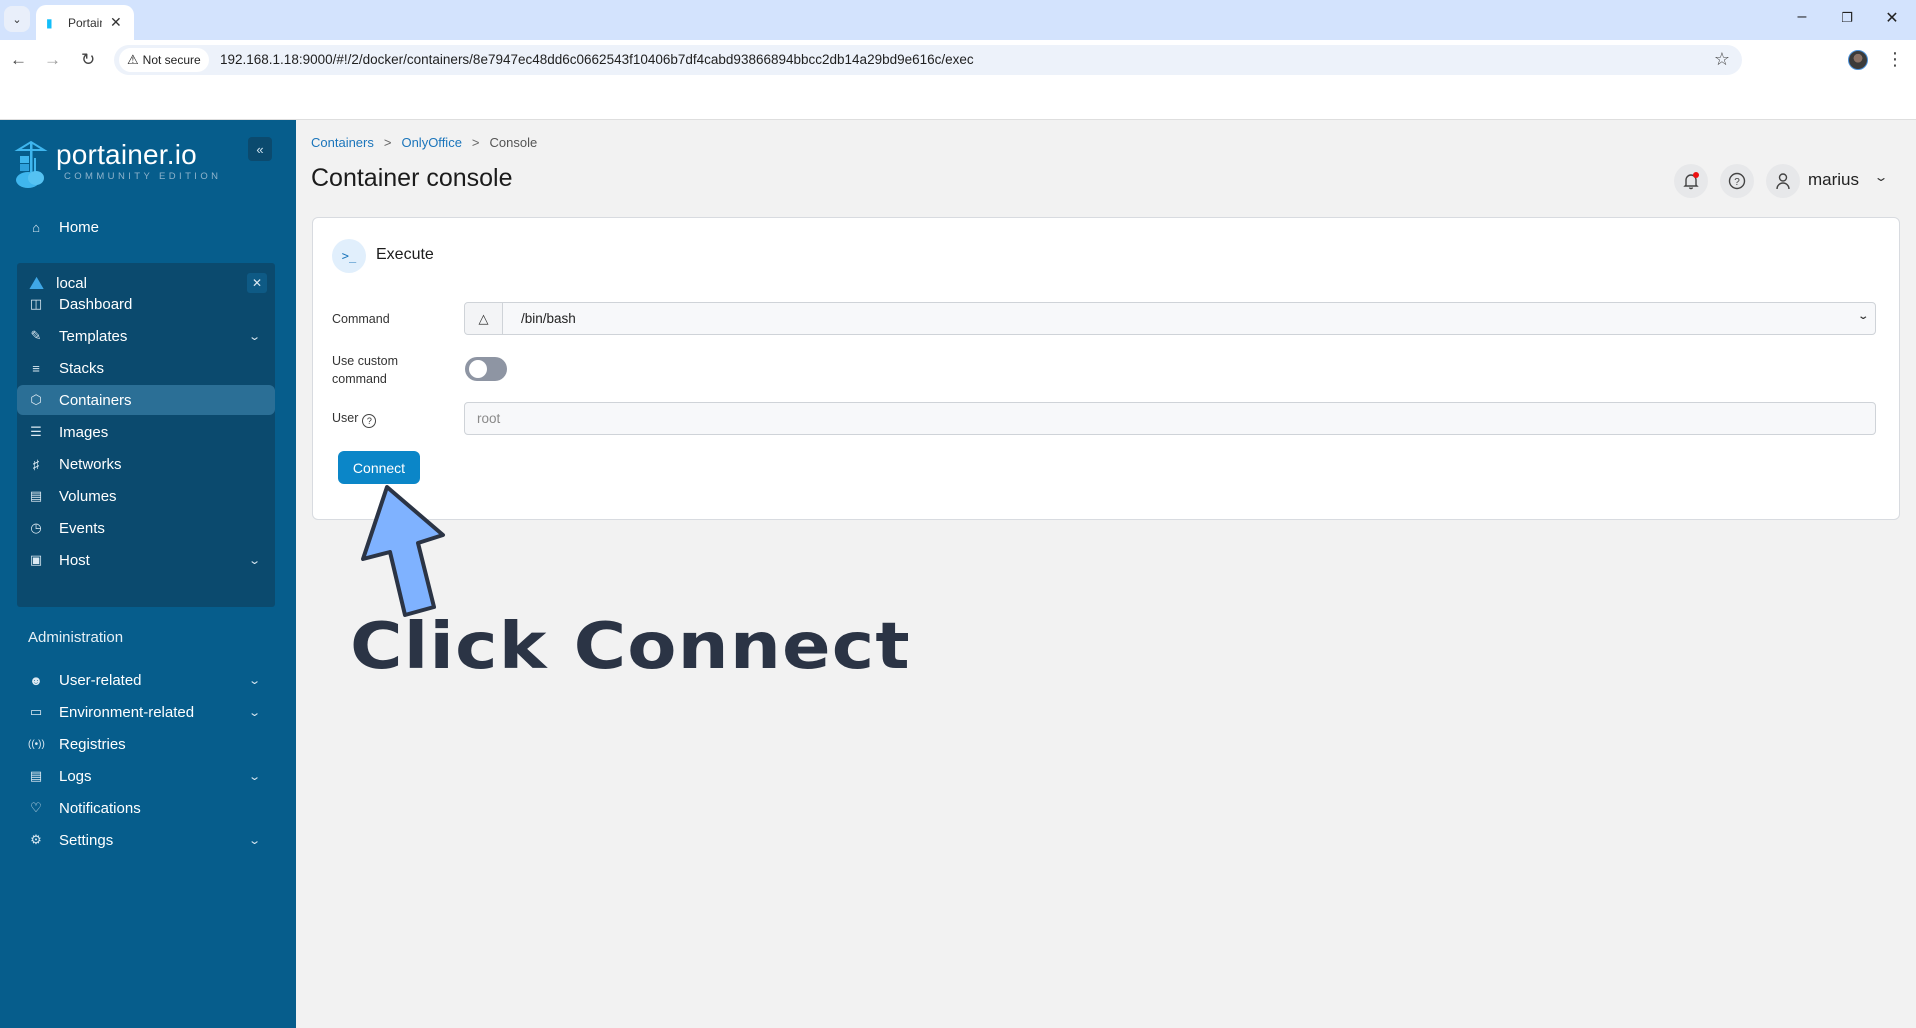 Image resolution: width=1916 pixels, height=1028 pixels. I want to click on window-close-icon: ✕, so click(1892, 18).